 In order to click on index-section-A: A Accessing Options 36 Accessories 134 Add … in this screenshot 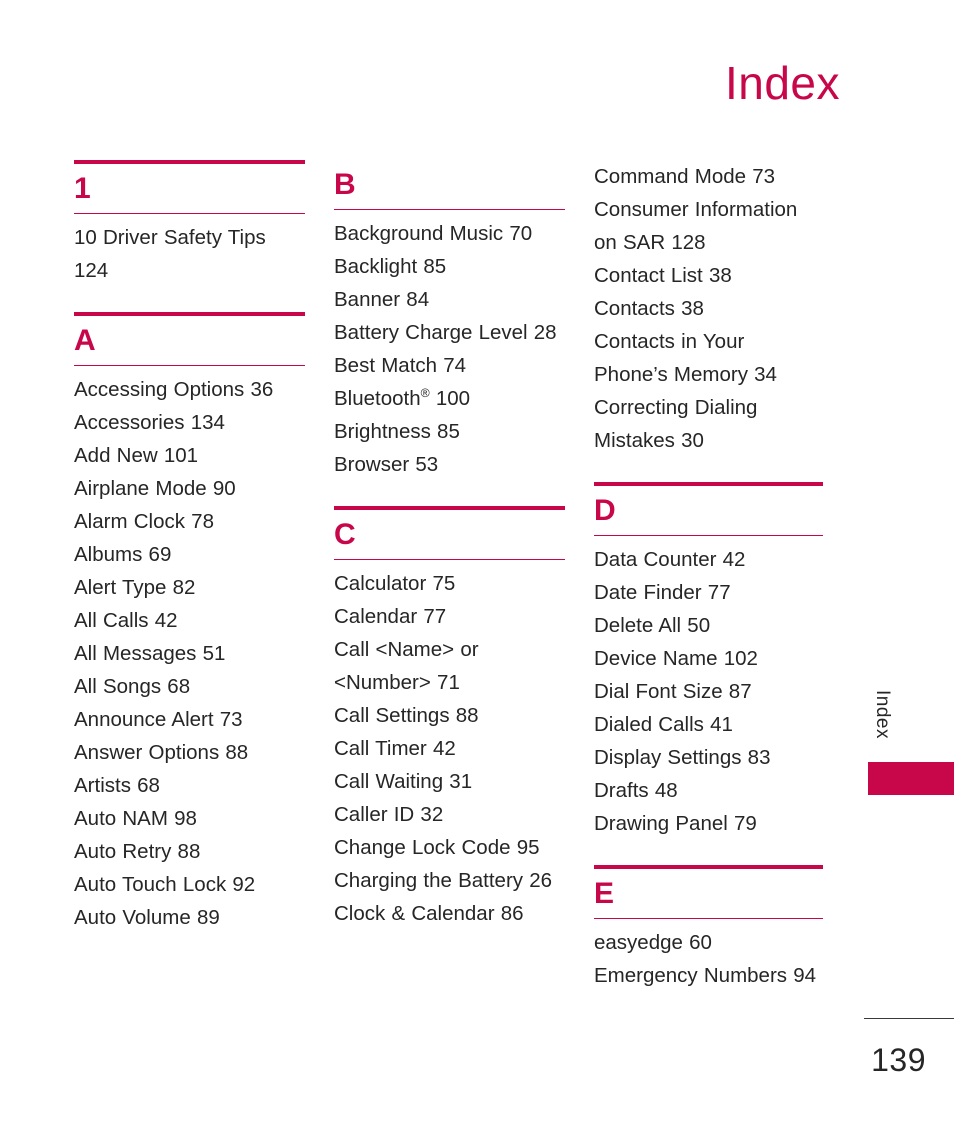, I will do `click(189, 623)`.